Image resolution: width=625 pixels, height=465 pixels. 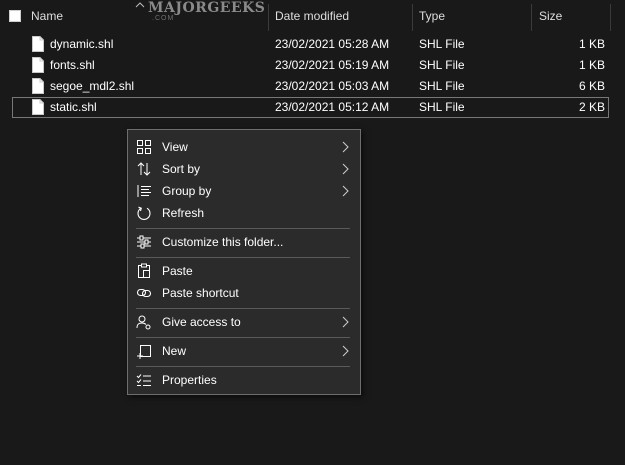 I want to click on menu-item-label: Paste shortcut, so click(x=200, y=293).